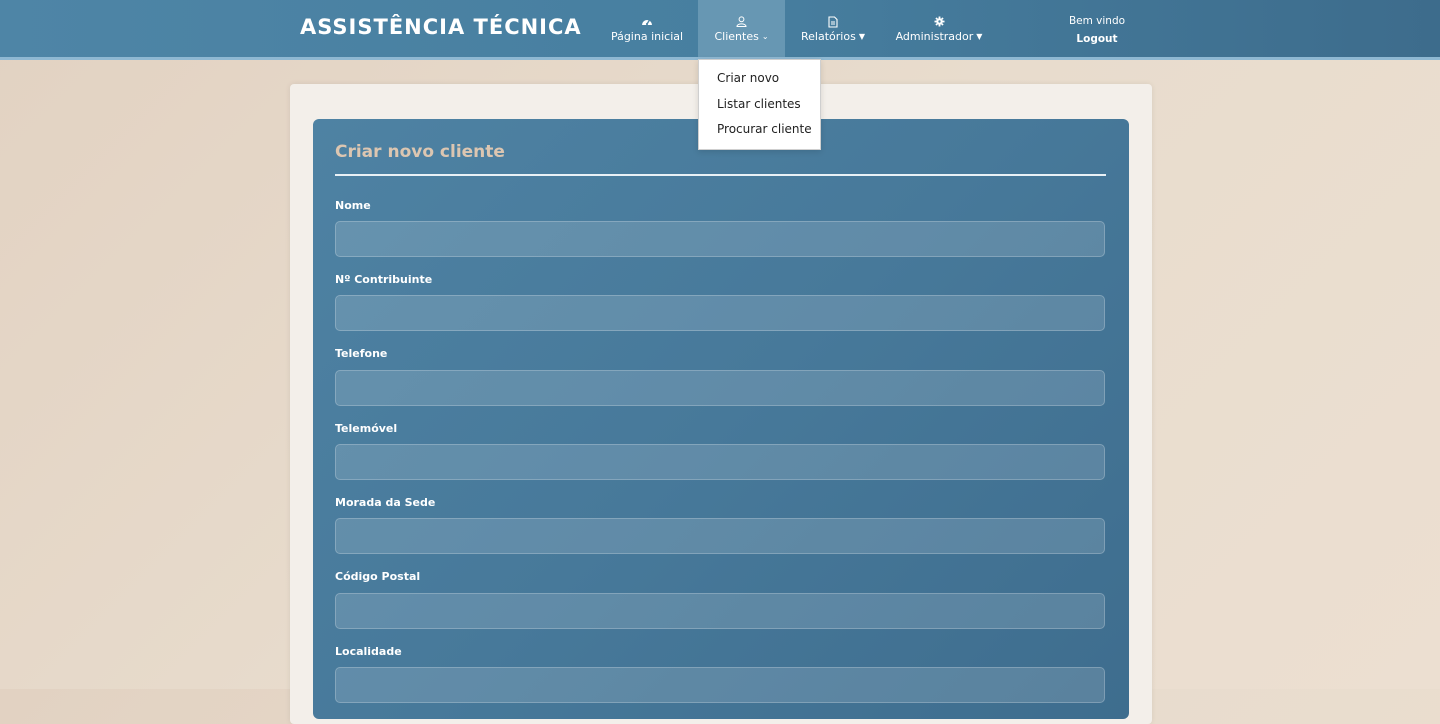 The image size is (1440, 724). What do you see at coordinates (720, 175) in the screenshot?
I see `title-divider` at bounding box center [720, 175].